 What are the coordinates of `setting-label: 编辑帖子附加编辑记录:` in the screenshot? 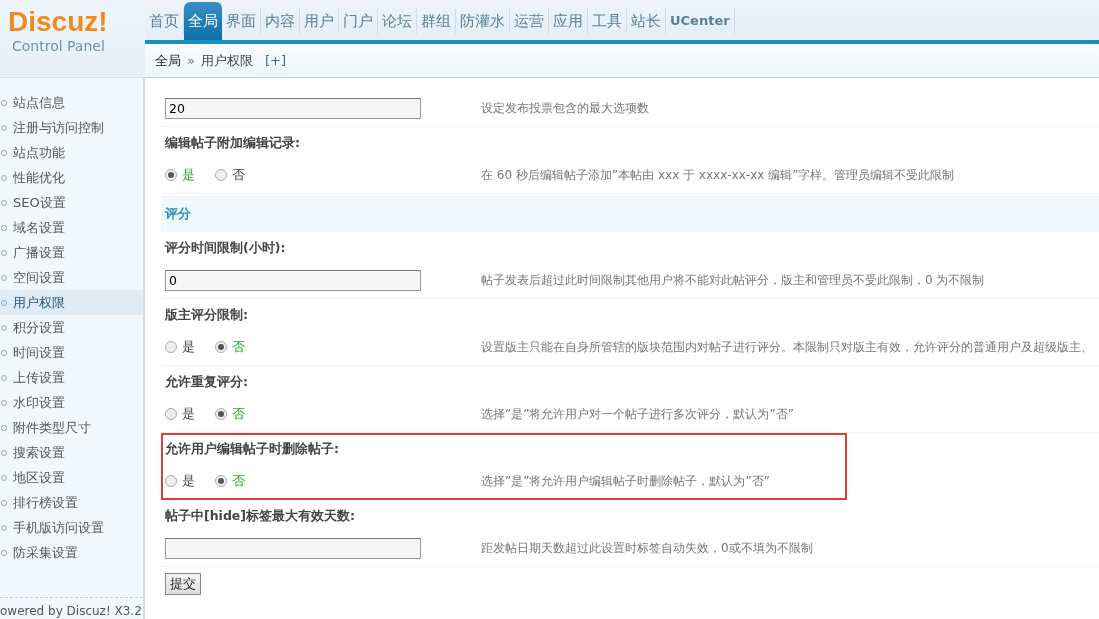 It's located at (233, 143).